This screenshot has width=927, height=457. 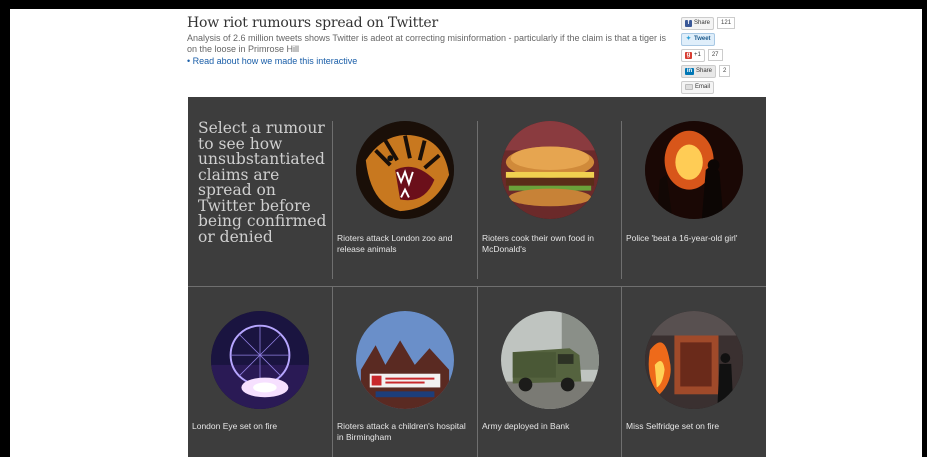 I want to click on rumour-item-selfridge: Miss Selfridge set on fire, so click(x=694, y=372).